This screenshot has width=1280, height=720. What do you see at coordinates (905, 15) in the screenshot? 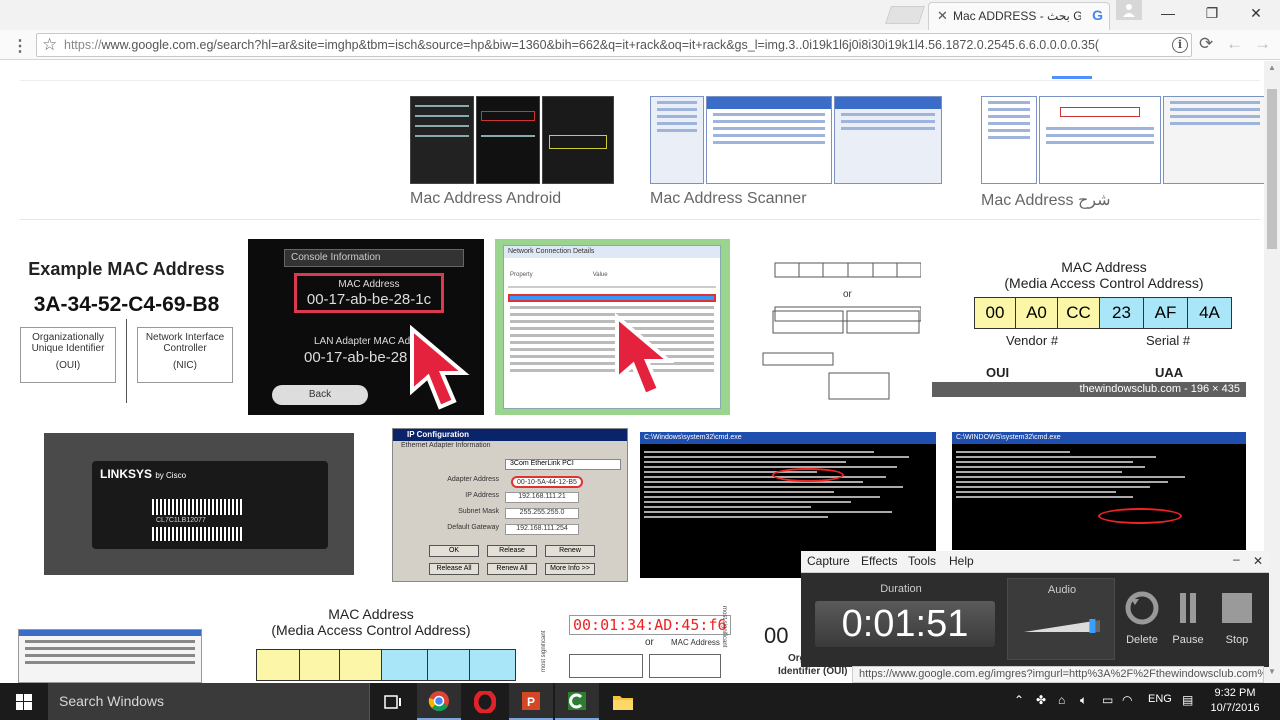
I see `new-tab-button` at bounding box center [905, 15].